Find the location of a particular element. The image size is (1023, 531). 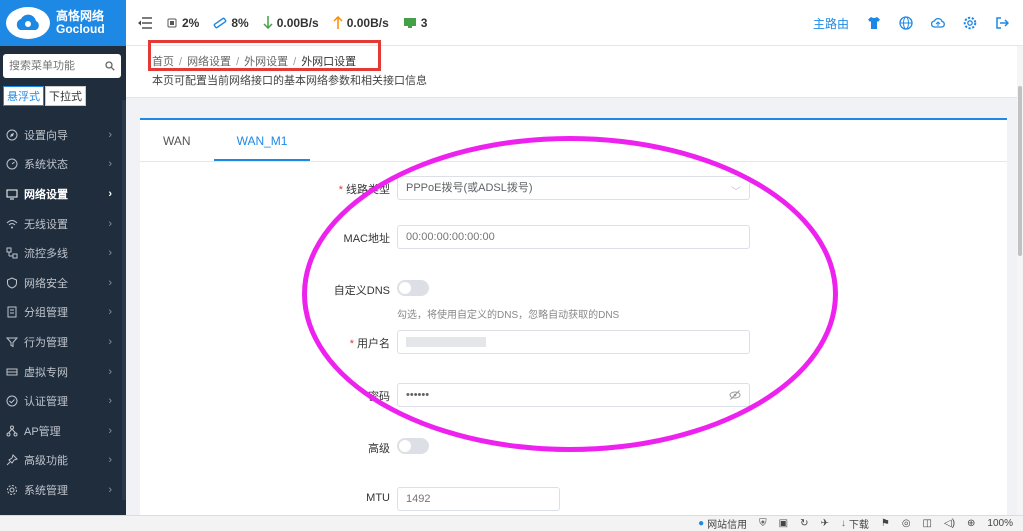

rocket-icon: ✈ is located at coordinates (824, 523).